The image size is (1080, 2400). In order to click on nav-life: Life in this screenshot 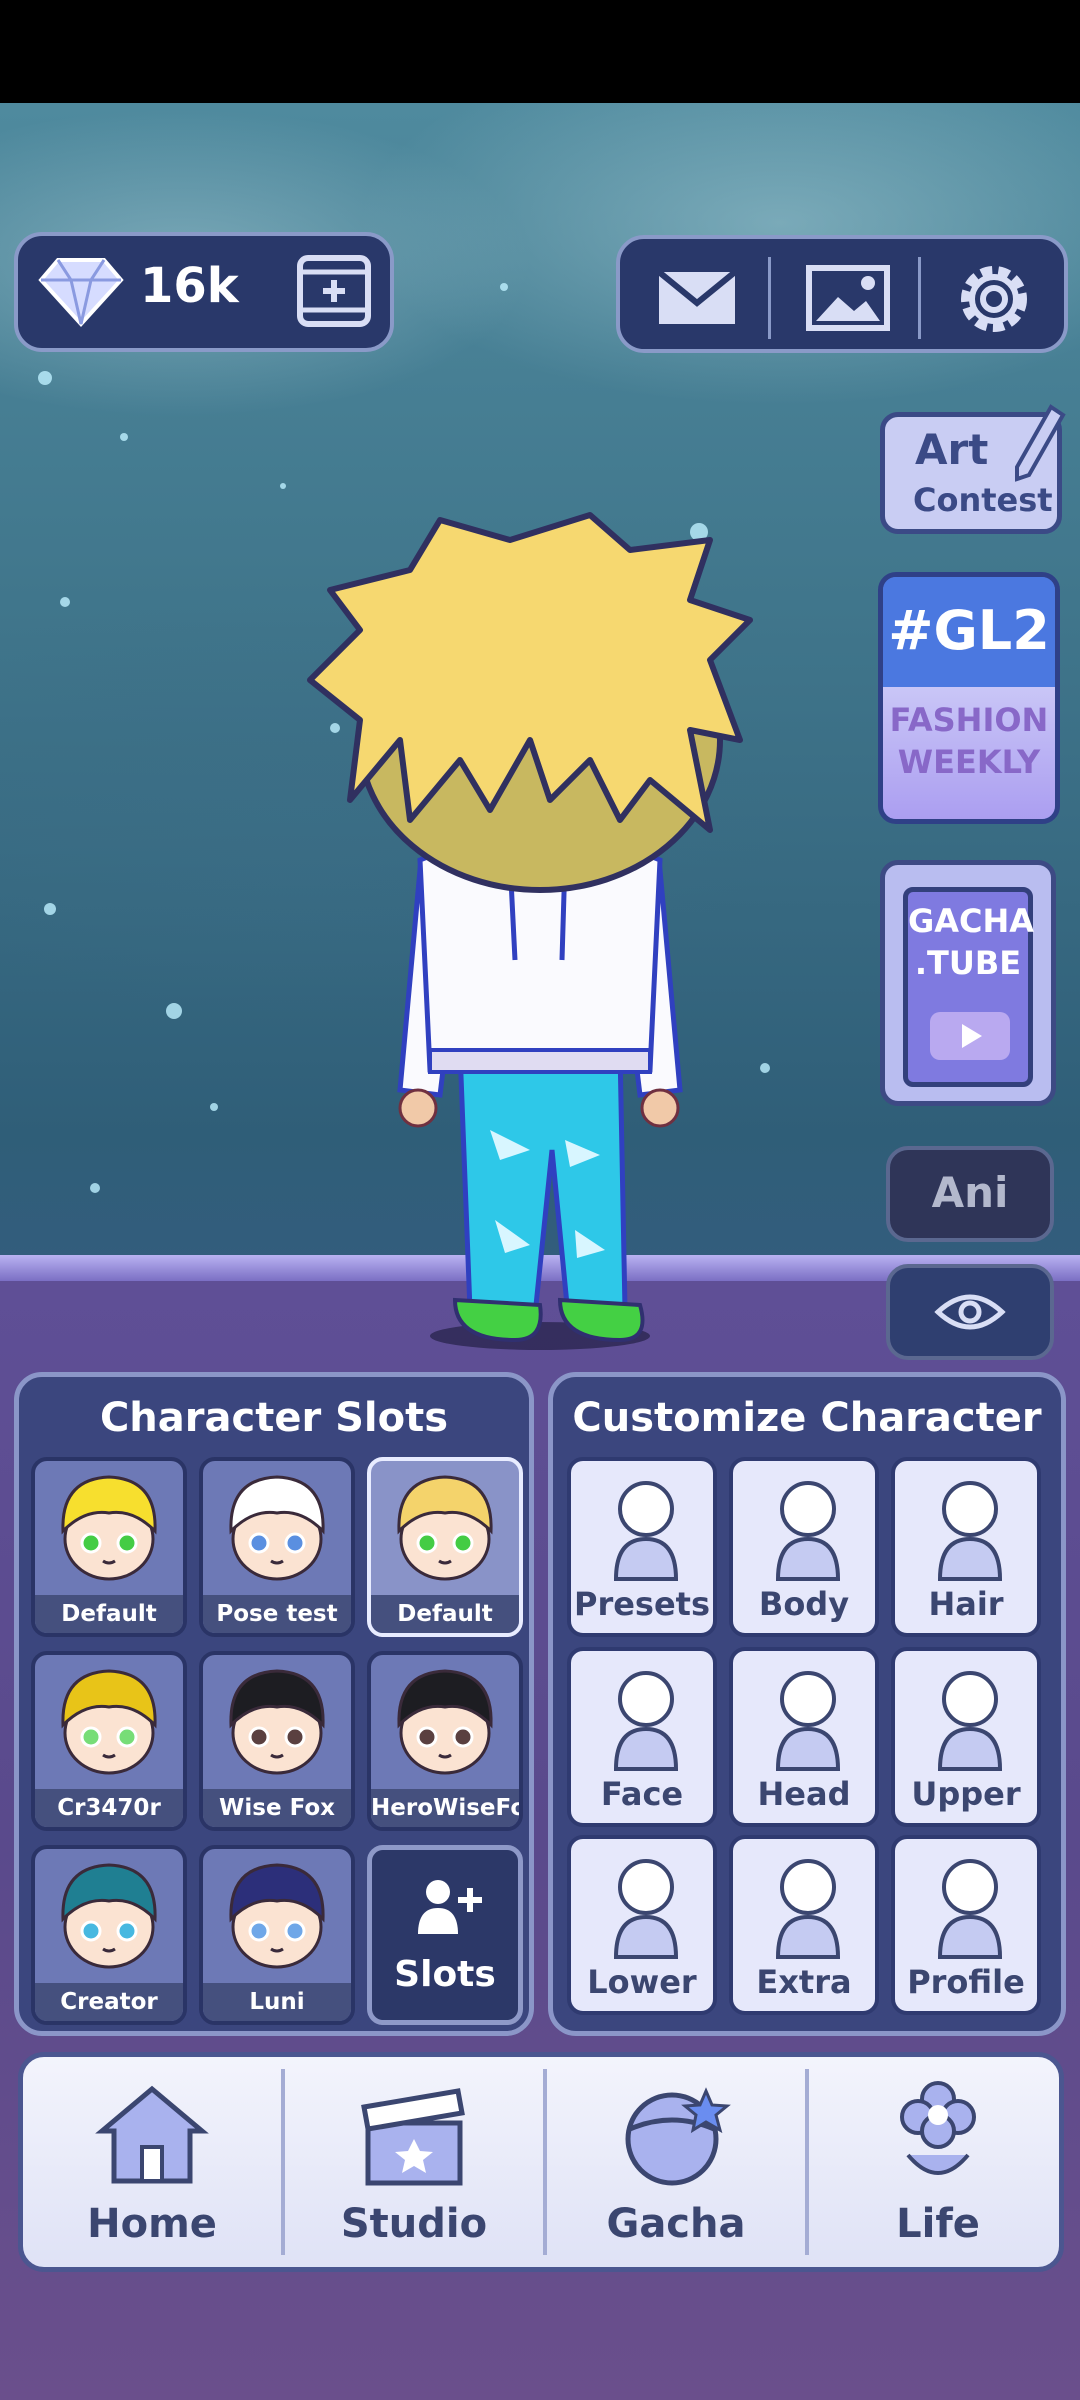, I will do `click(938, 2162)`.